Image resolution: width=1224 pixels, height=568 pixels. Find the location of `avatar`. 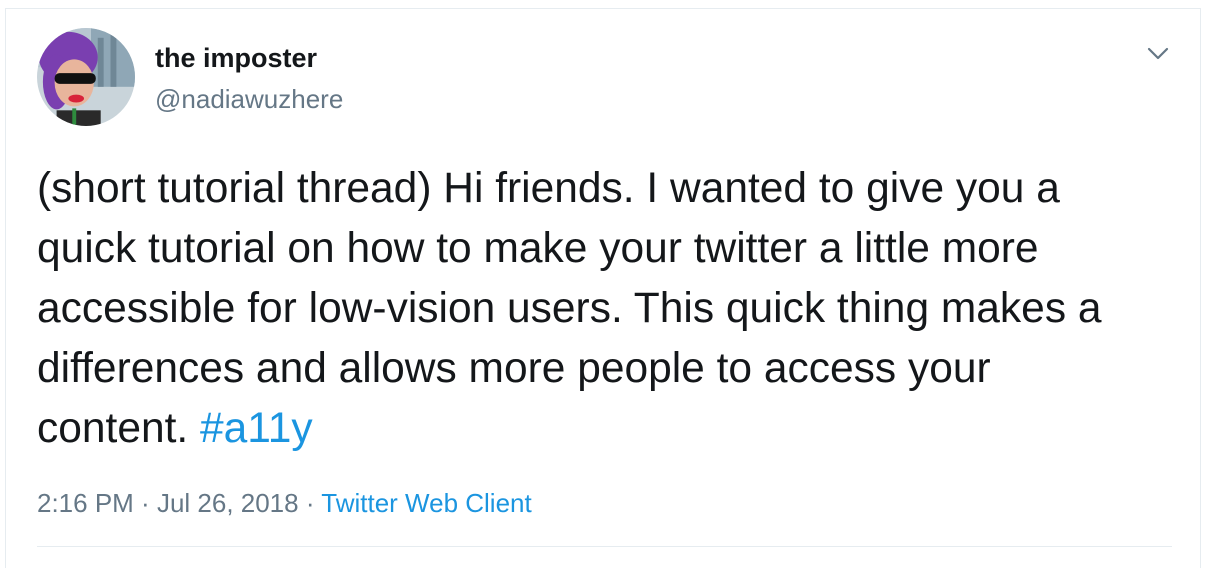

avatar is located at coordinates (86, 77).